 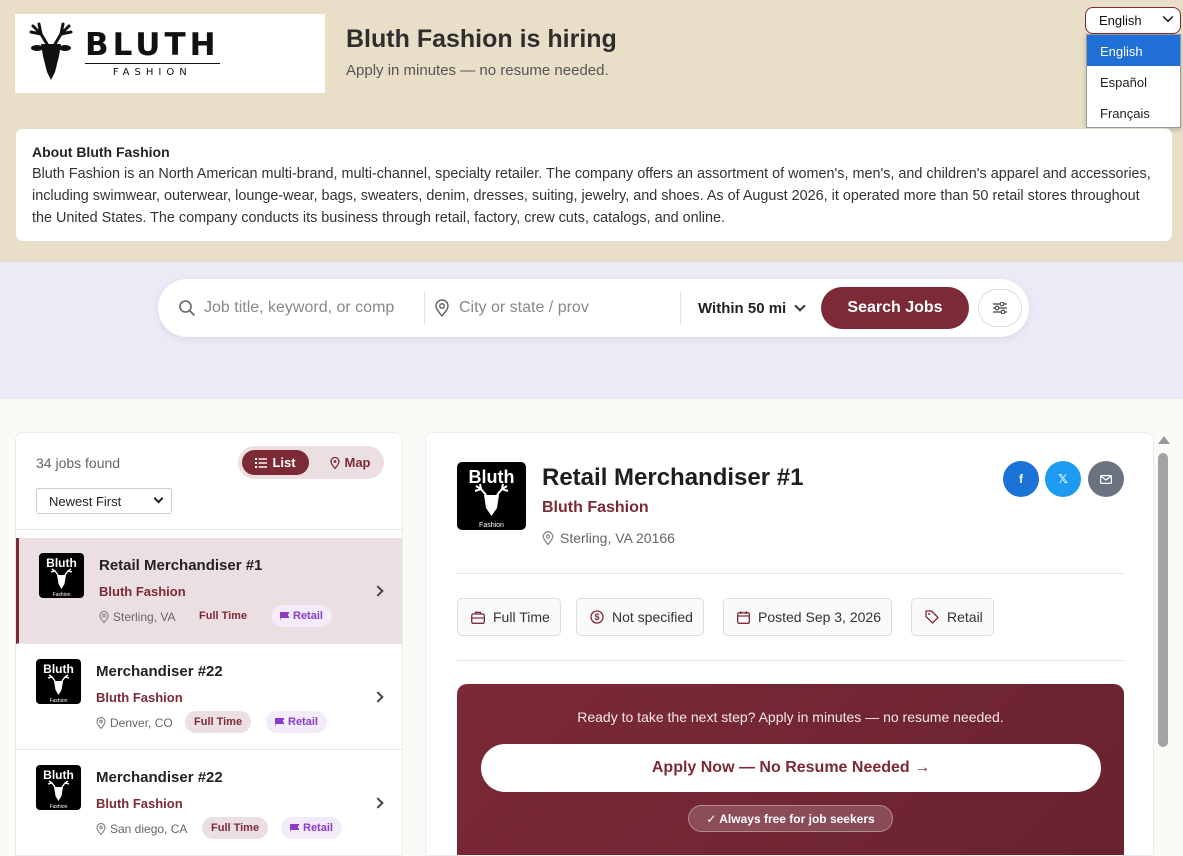 What do you see at coordinates (524, 308) in the screenshot?
I see `location-input: City or state / prov` at bounding box center [524, 308].